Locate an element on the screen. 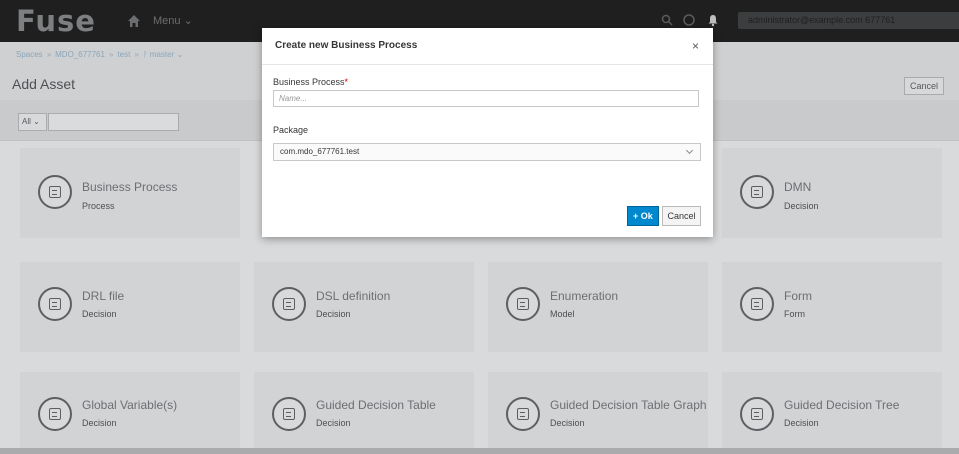 This screenshot has width=959, height=454. drl-icon is located at coordinates (55, 304).